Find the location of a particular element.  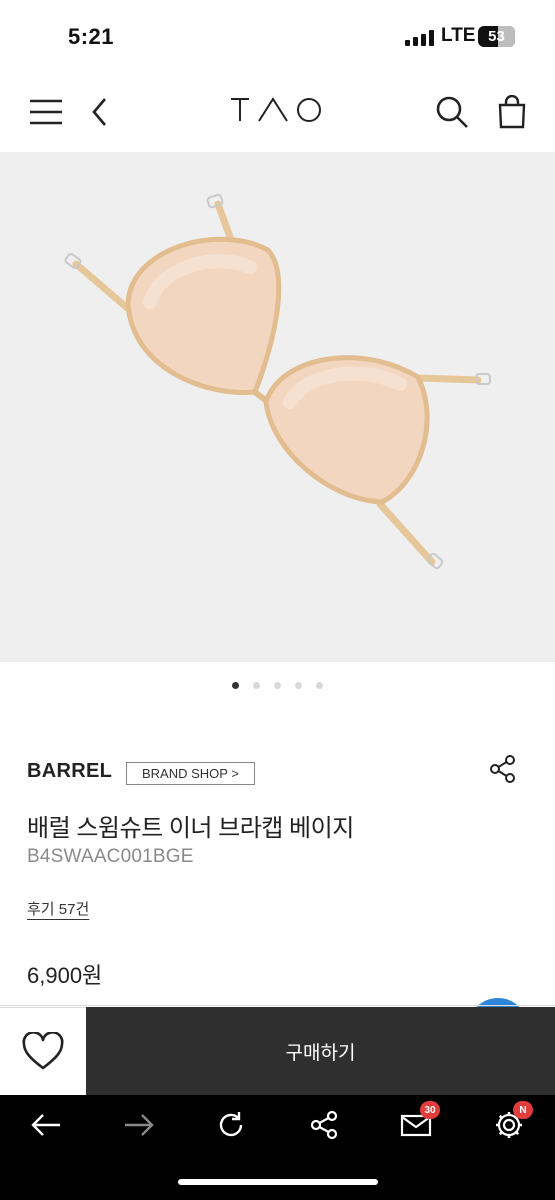

battery-icon: 53 is located at coordinates (496, 36).